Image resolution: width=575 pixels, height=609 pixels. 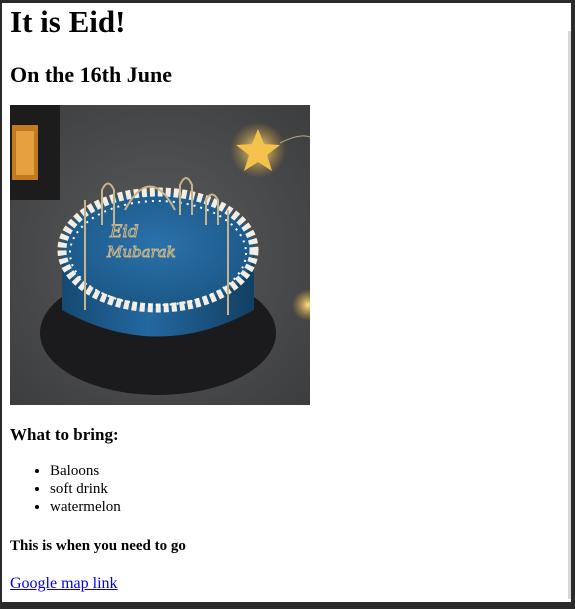 What do you see at coordinates (305, 507) in the screenshot?
I see `bring-list-item: watermelon` at bounding box center [305, 507].